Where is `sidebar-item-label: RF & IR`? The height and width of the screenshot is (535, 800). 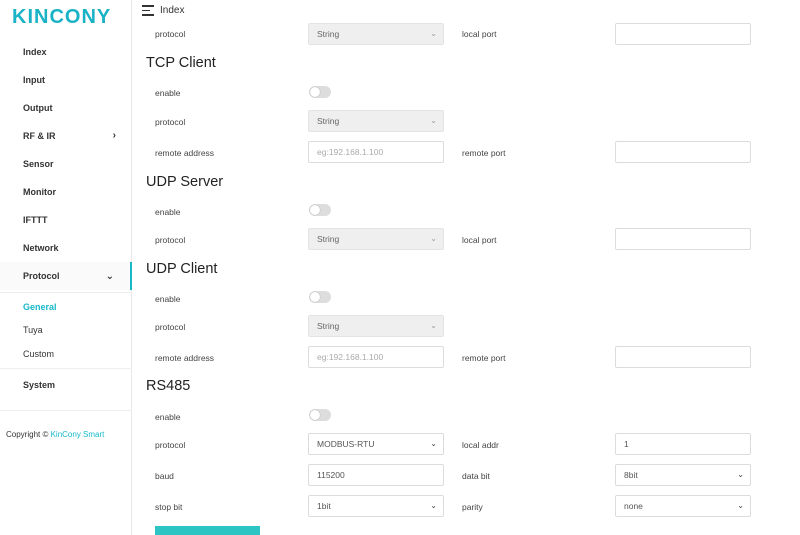
sidebar-item-label: RF & IR is located at coordinates (39, 136).